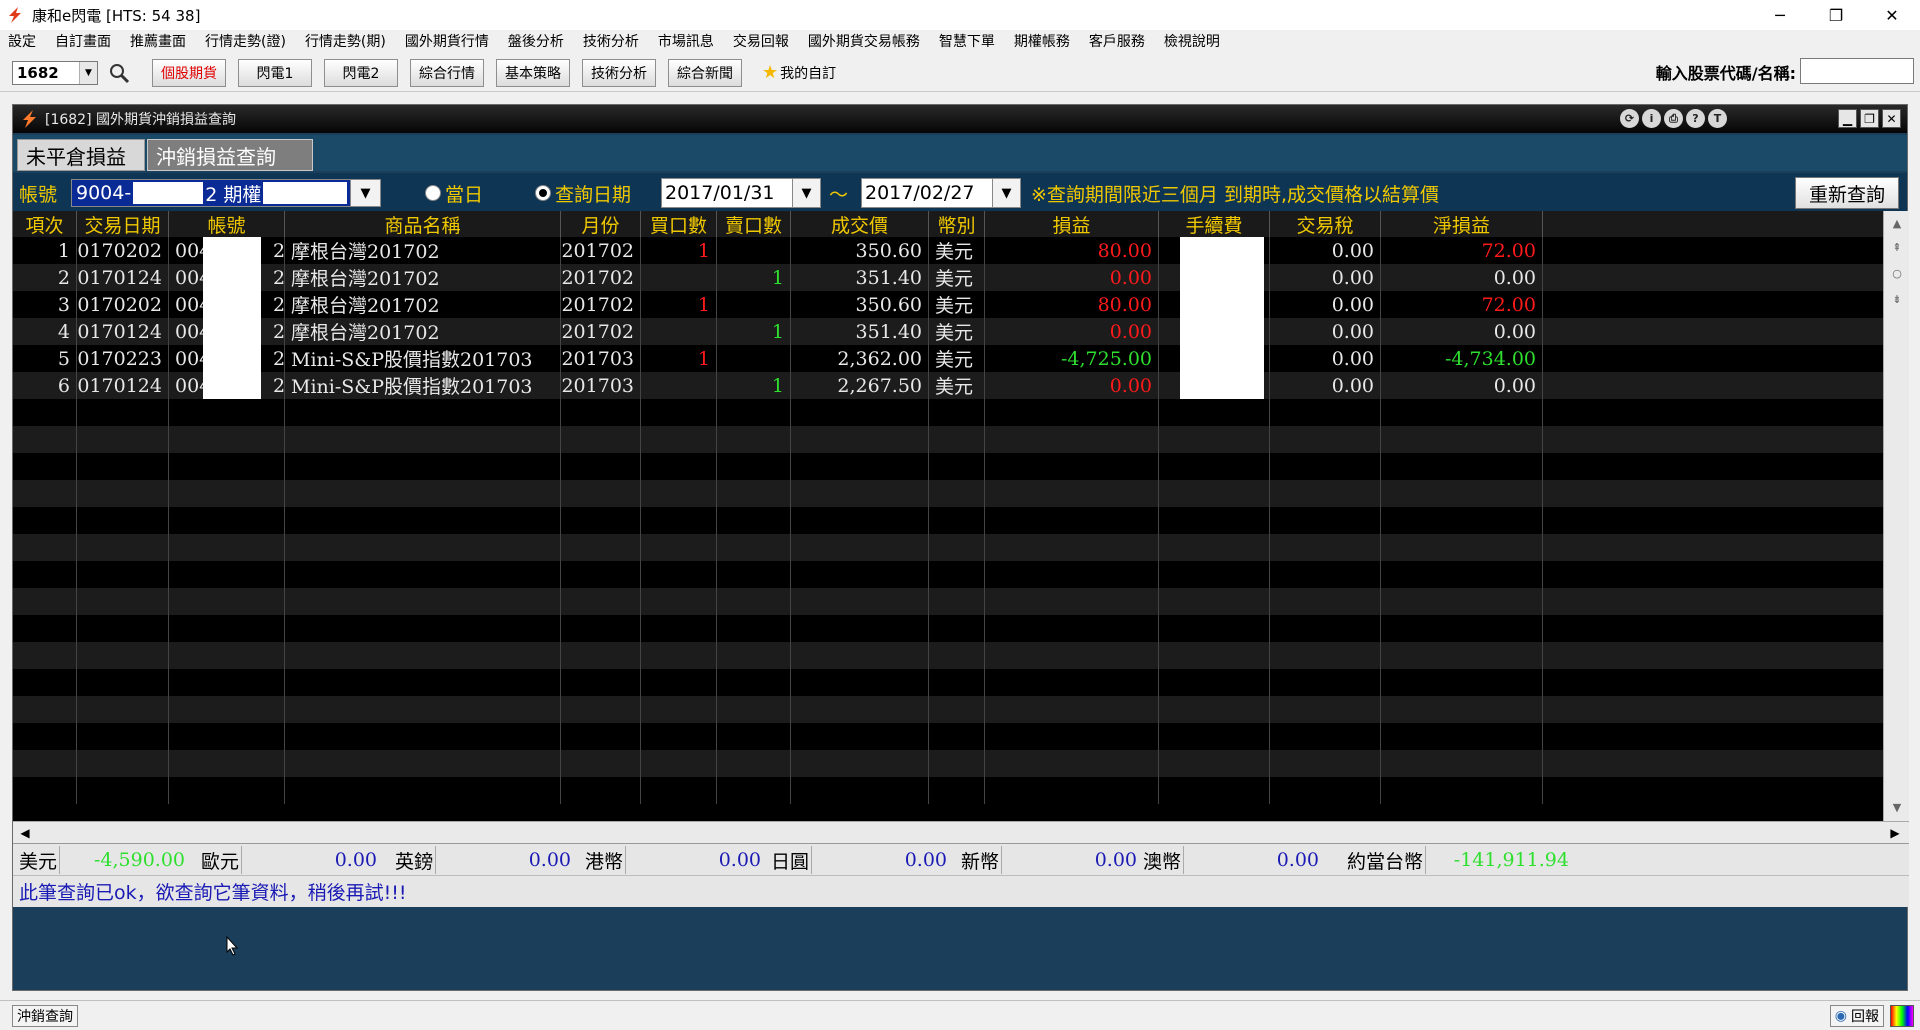 The image size is (1920, 1030). I want to click on toolbar-button: 個股期貨, so click(189, 72).